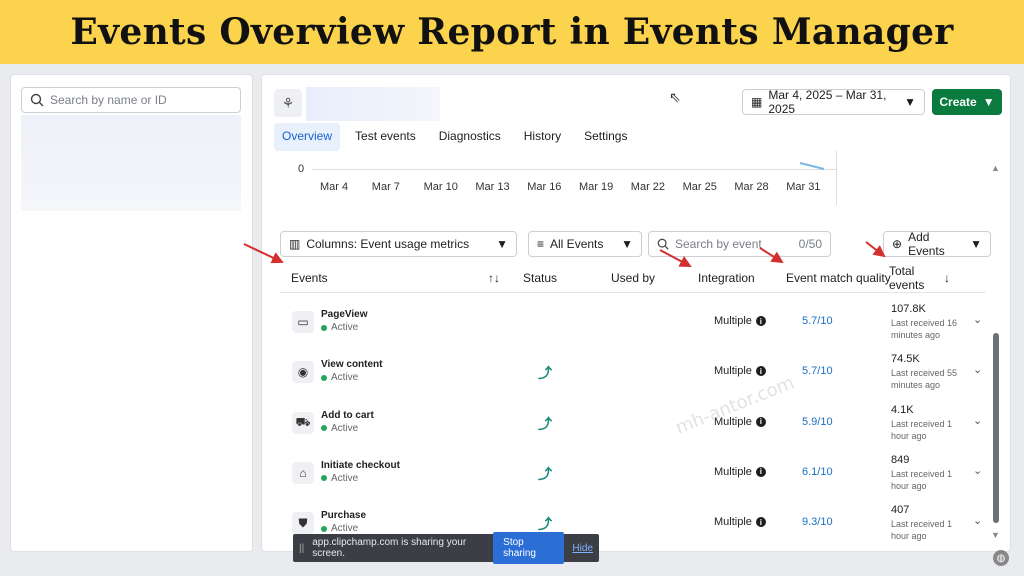 This screenshot has height=576, width=1024. What do you see at coordinates (529, 548) in the screenshot?
I see `stop-sharing-button: Stop sharing` at bounding box center [529, 548].